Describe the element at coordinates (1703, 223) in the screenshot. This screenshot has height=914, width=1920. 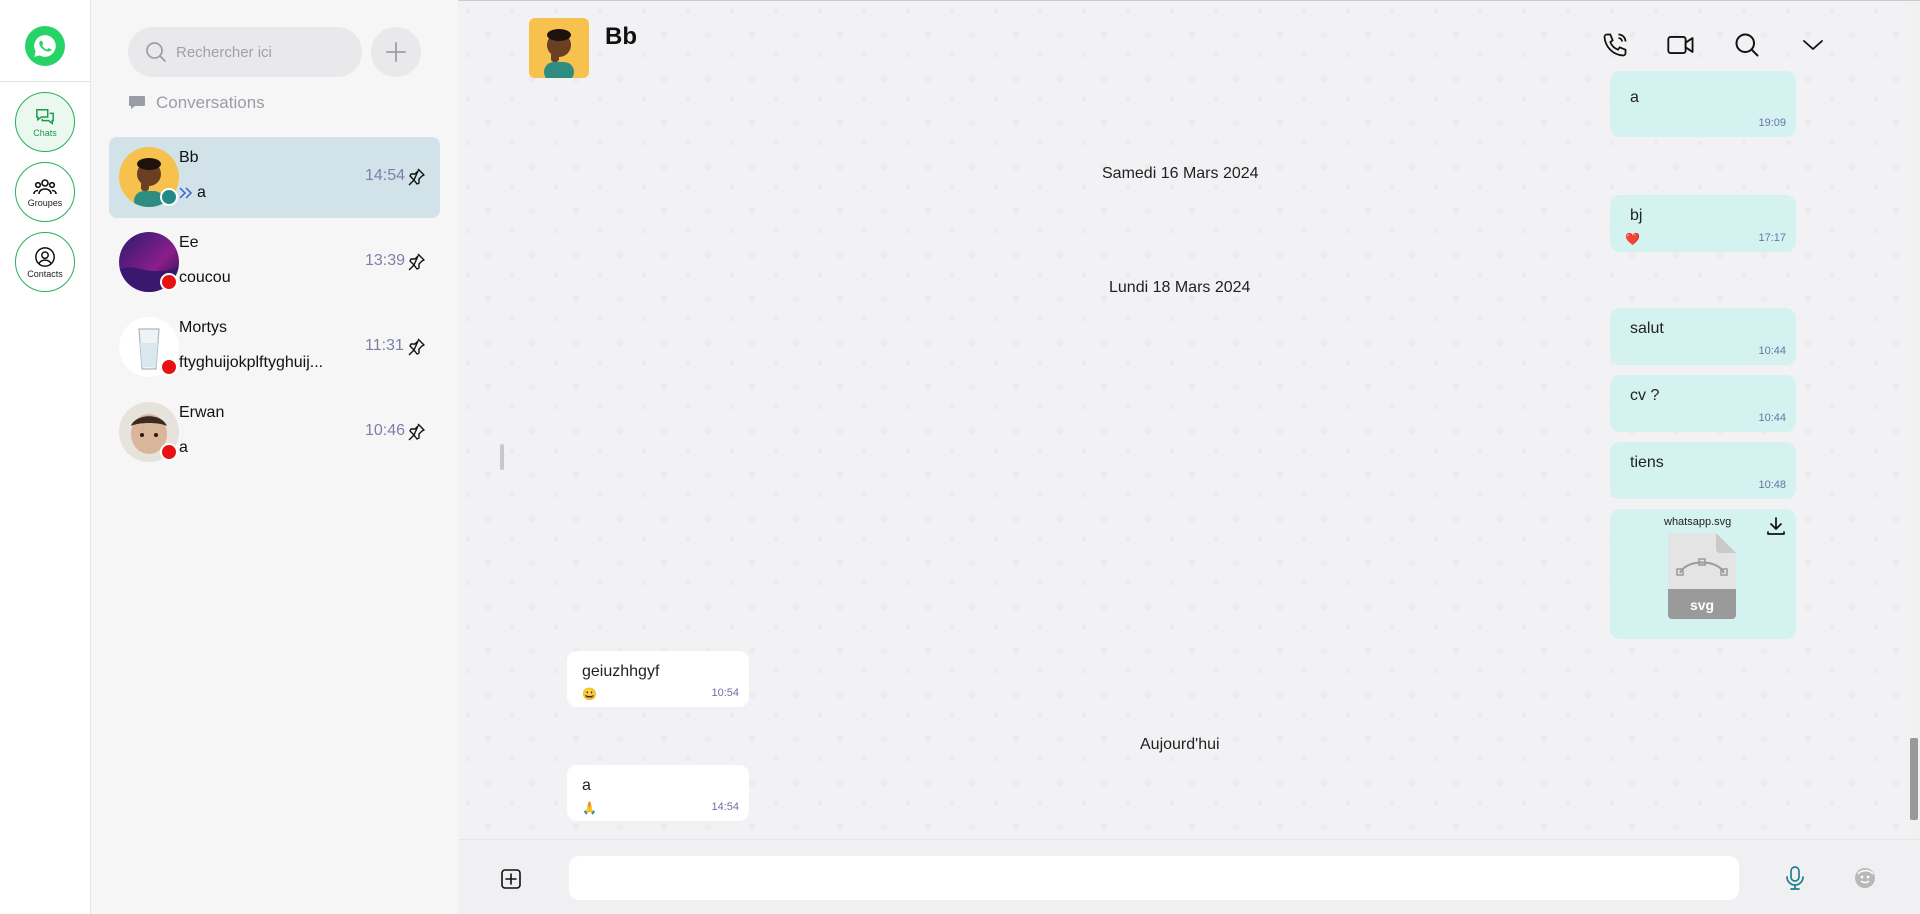
I see `outgoing-message: bj ❤️ 17:17` at that location.